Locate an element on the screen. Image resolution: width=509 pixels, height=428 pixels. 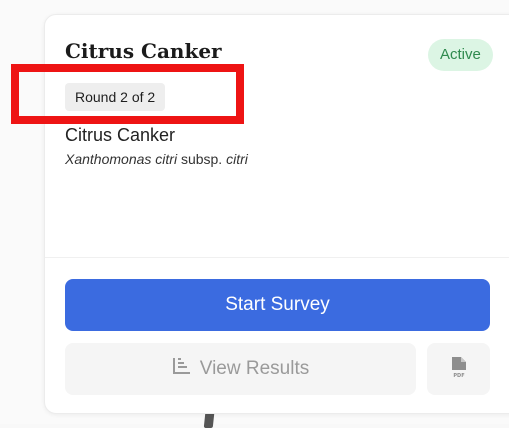
pathogen-subsp-label: subsp. is located at coordinates (201, 159).